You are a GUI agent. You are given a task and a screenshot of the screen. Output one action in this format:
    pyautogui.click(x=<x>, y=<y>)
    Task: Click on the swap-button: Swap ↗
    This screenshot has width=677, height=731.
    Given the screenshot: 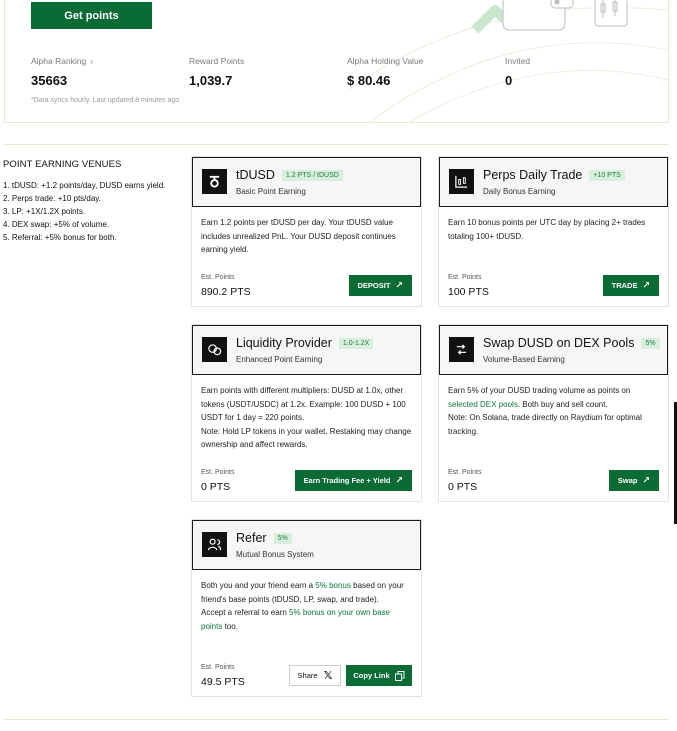 What is the action you would take?
    pyautogui.click(x=633, y=480)
    